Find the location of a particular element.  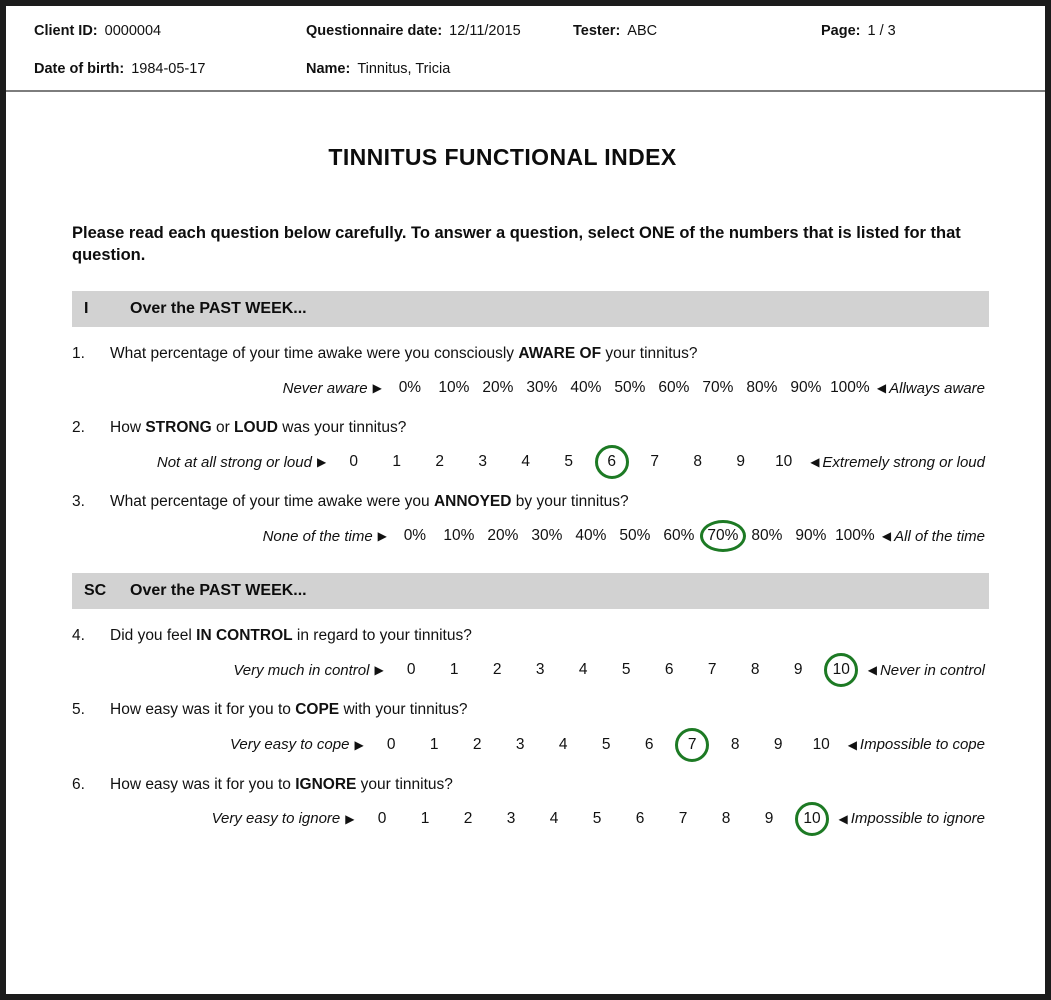

client-id-label: Client ID: is located at coordinates (66, 31).